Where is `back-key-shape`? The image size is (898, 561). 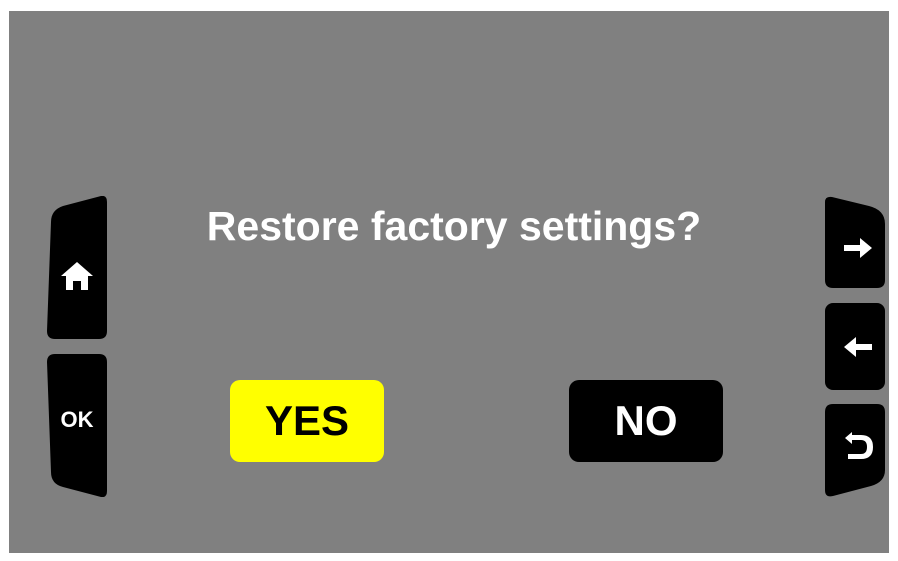 back-key-shape is located at coordinates (855, 450).